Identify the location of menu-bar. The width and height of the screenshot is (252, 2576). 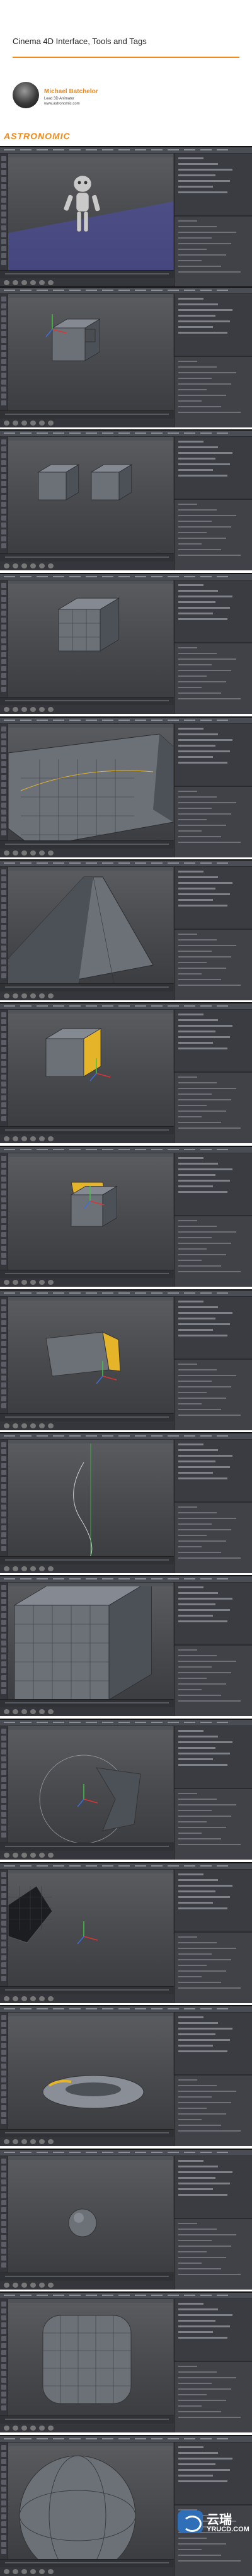
(126, 1579).